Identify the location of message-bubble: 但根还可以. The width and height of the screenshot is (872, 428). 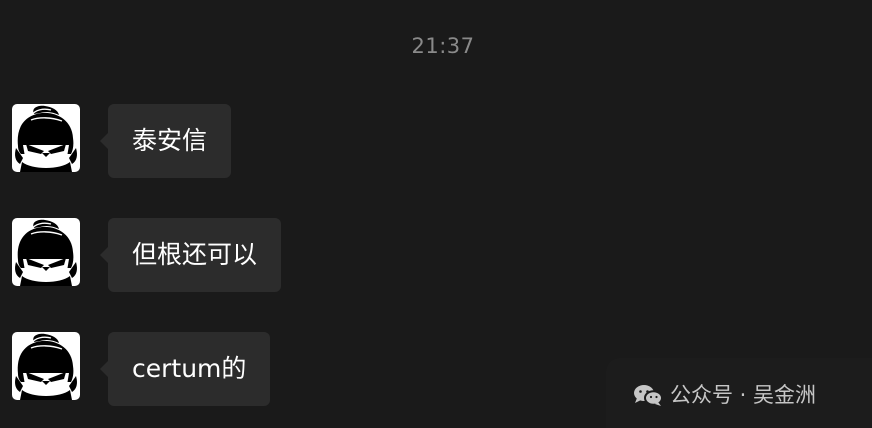
(190, 255).